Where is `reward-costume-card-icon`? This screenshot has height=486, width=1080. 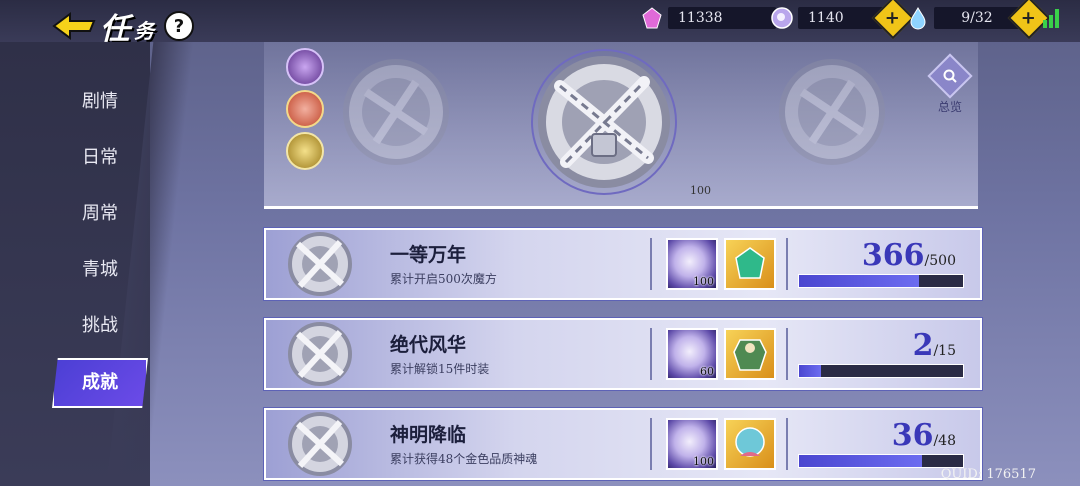 reward-costume-card-icon is located at coordinates (750, 354).